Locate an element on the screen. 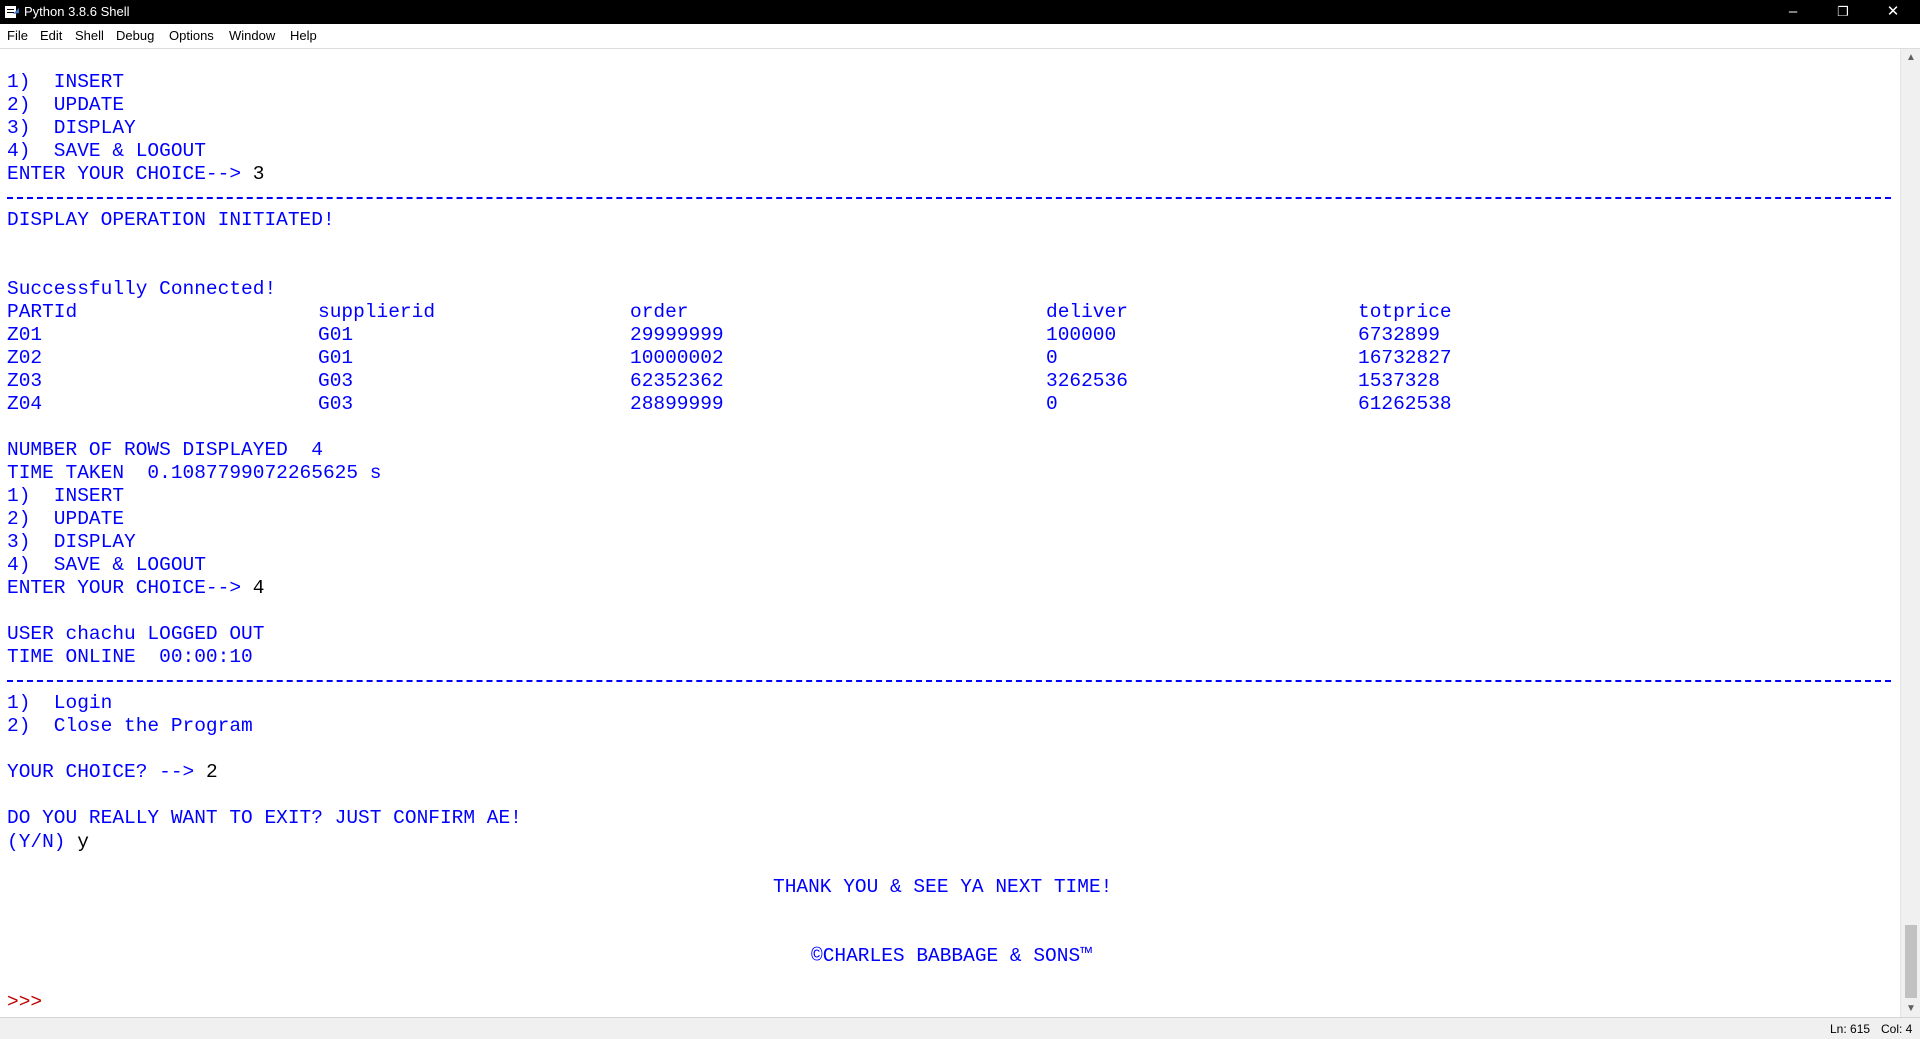 This screenshot has width=1920, height=1039. choice-line: ENTER YOUR CHOICE--> 4 is located at coordinates (135, 588).